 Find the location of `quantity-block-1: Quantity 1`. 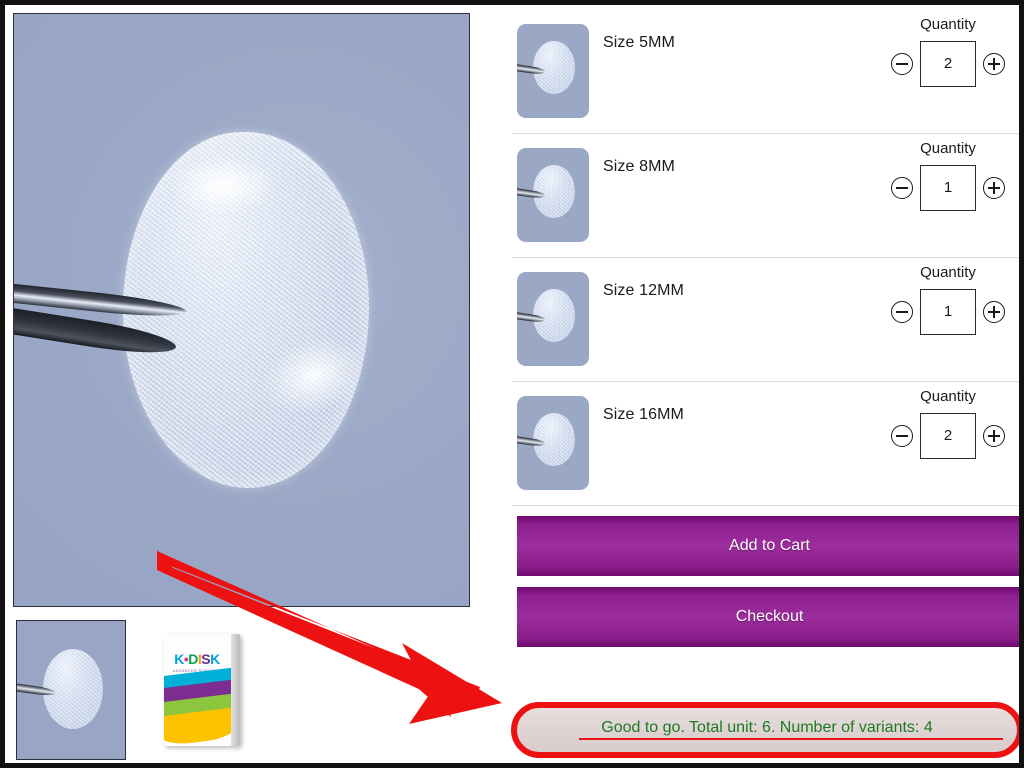

quantity-block-1: Quantity 1 is located at coordinates (948, 175).